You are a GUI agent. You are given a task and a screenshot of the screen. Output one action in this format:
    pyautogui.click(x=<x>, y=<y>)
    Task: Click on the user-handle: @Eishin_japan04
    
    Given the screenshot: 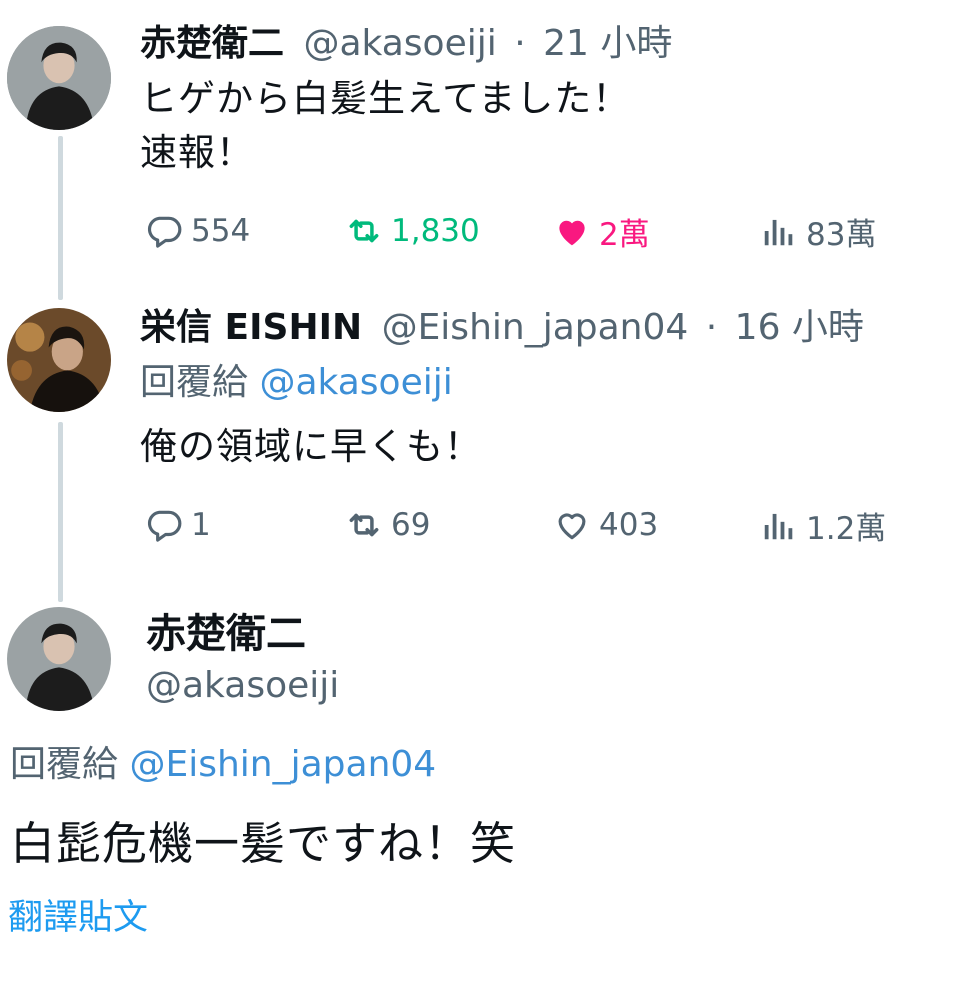 What is the action you would take?
    pyautogui.click(x=535, y=327)
    